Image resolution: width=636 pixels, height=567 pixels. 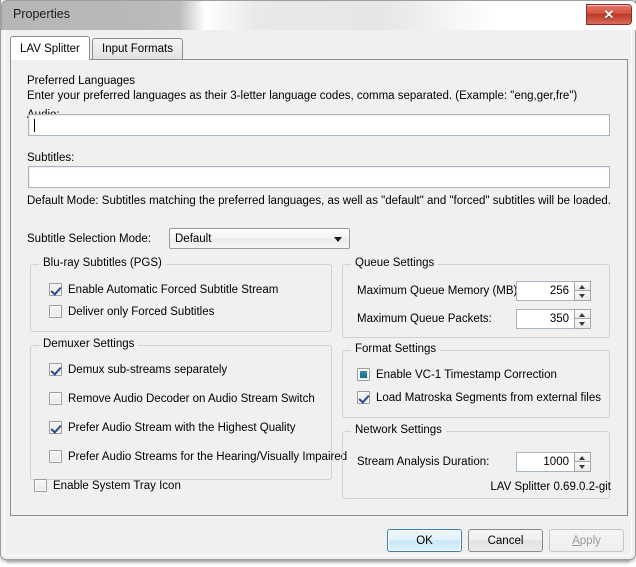 I want to click on window-drop-shadow, so click(x=318, y=562).